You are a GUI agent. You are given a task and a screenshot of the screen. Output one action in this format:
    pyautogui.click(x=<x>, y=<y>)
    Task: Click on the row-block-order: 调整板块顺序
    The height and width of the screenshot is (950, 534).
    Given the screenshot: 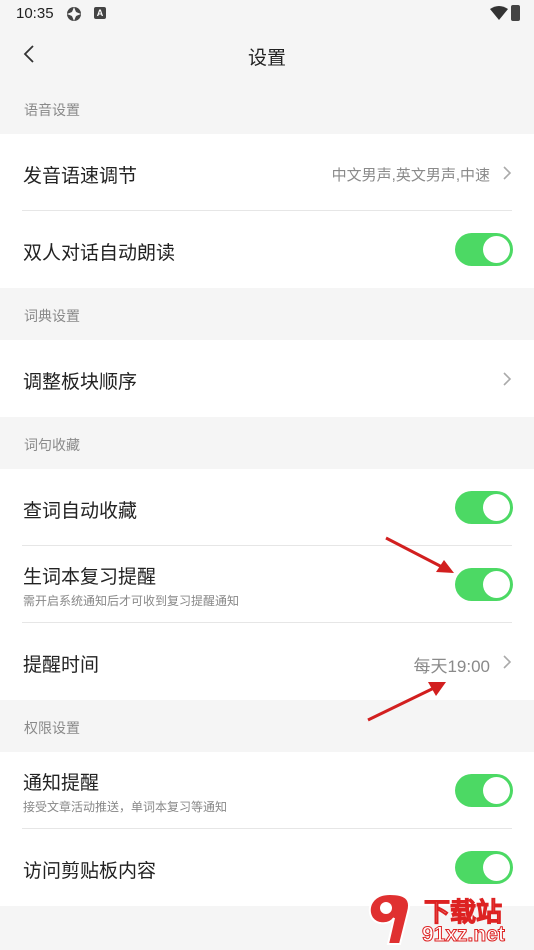 What is the action you would take?
    pyautogui.click(x=267, y=378)
    